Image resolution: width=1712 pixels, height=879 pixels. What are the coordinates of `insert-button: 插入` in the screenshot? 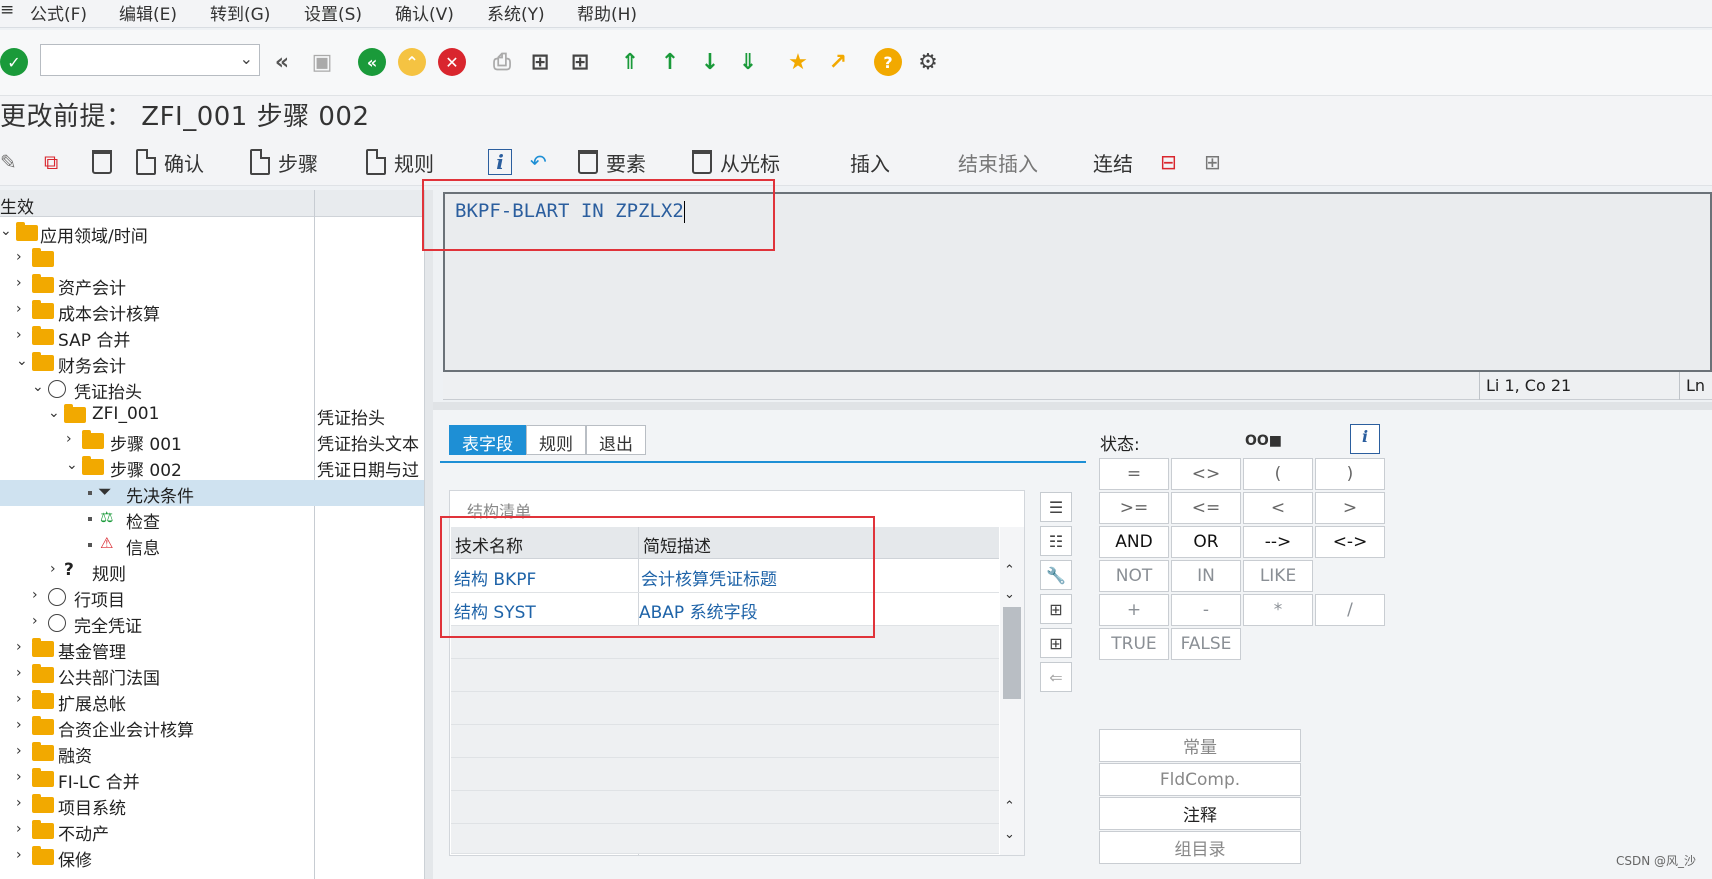 It's located at (870, 162).